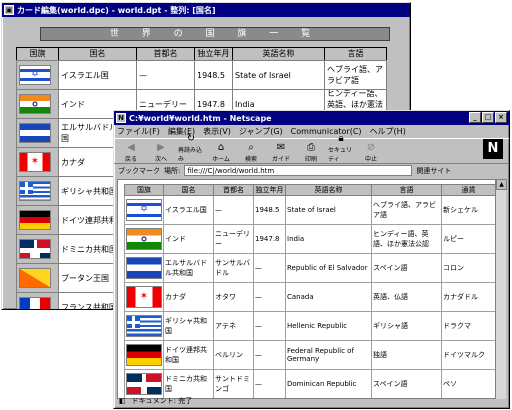 The image size is (512, 410). I want to click on cell-name: イスラエル国, so click(188, 210).